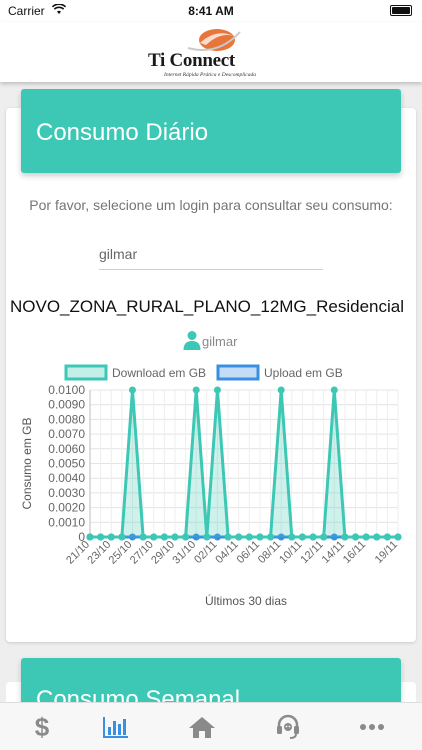 This screenshot has width=422, height=750. I want to click on tab-bar: $, so click(211, 726).